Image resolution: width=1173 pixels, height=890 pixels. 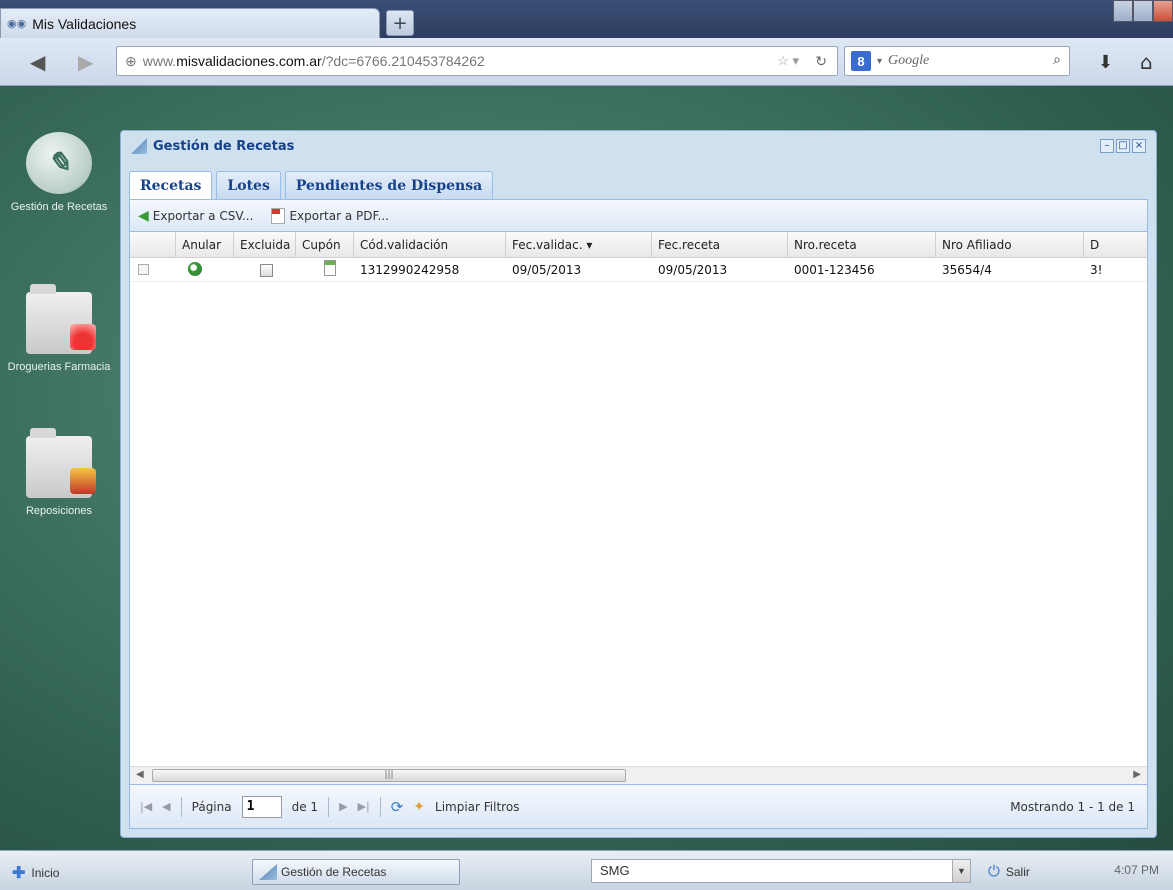 What do you see at coordinates (364, 806) in the screenshot?
I see `last-page-icon: ▶|` at bounding box center [364, 806].